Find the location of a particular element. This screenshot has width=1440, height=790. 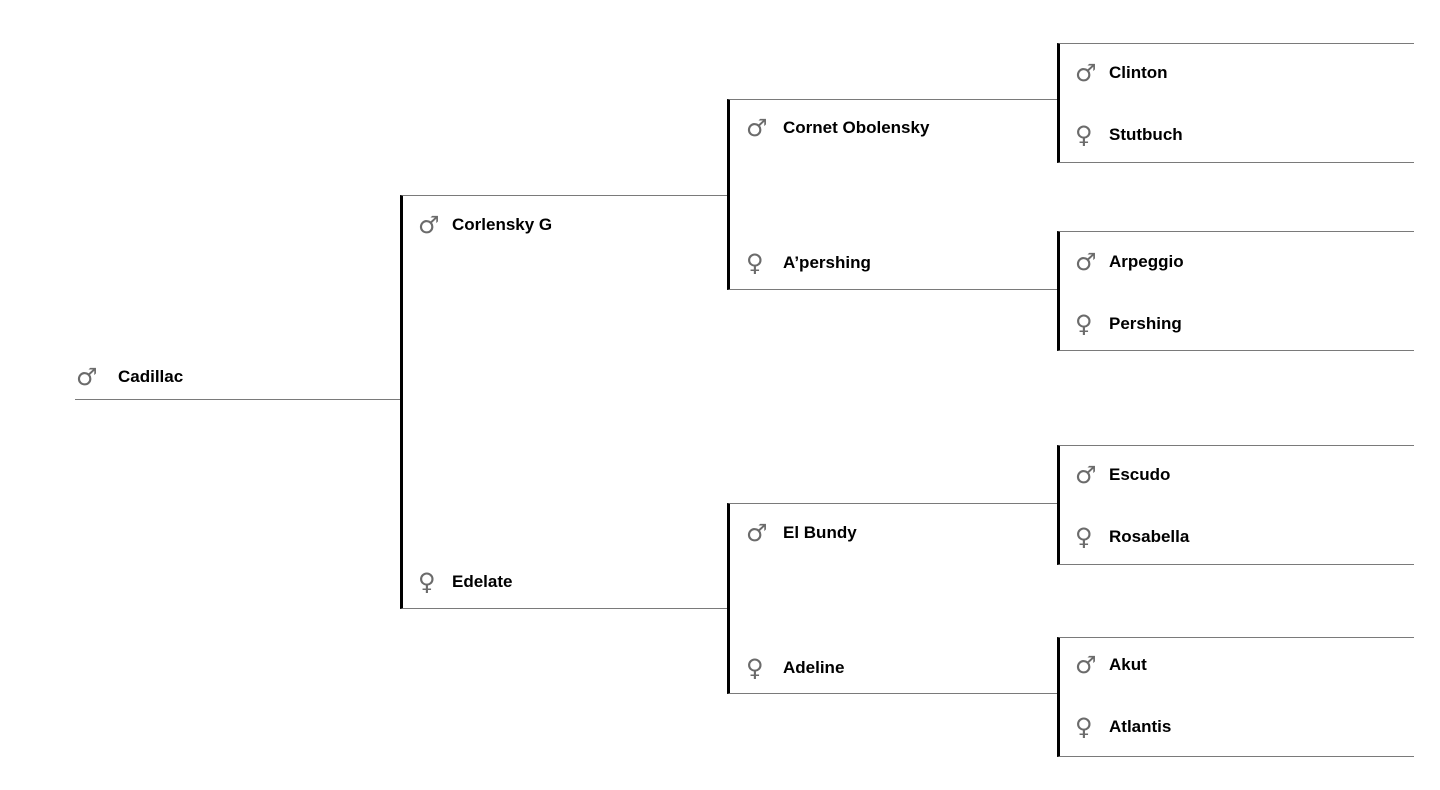

horse-dam: ♀ Edelate is located at coordinates (465, 582).